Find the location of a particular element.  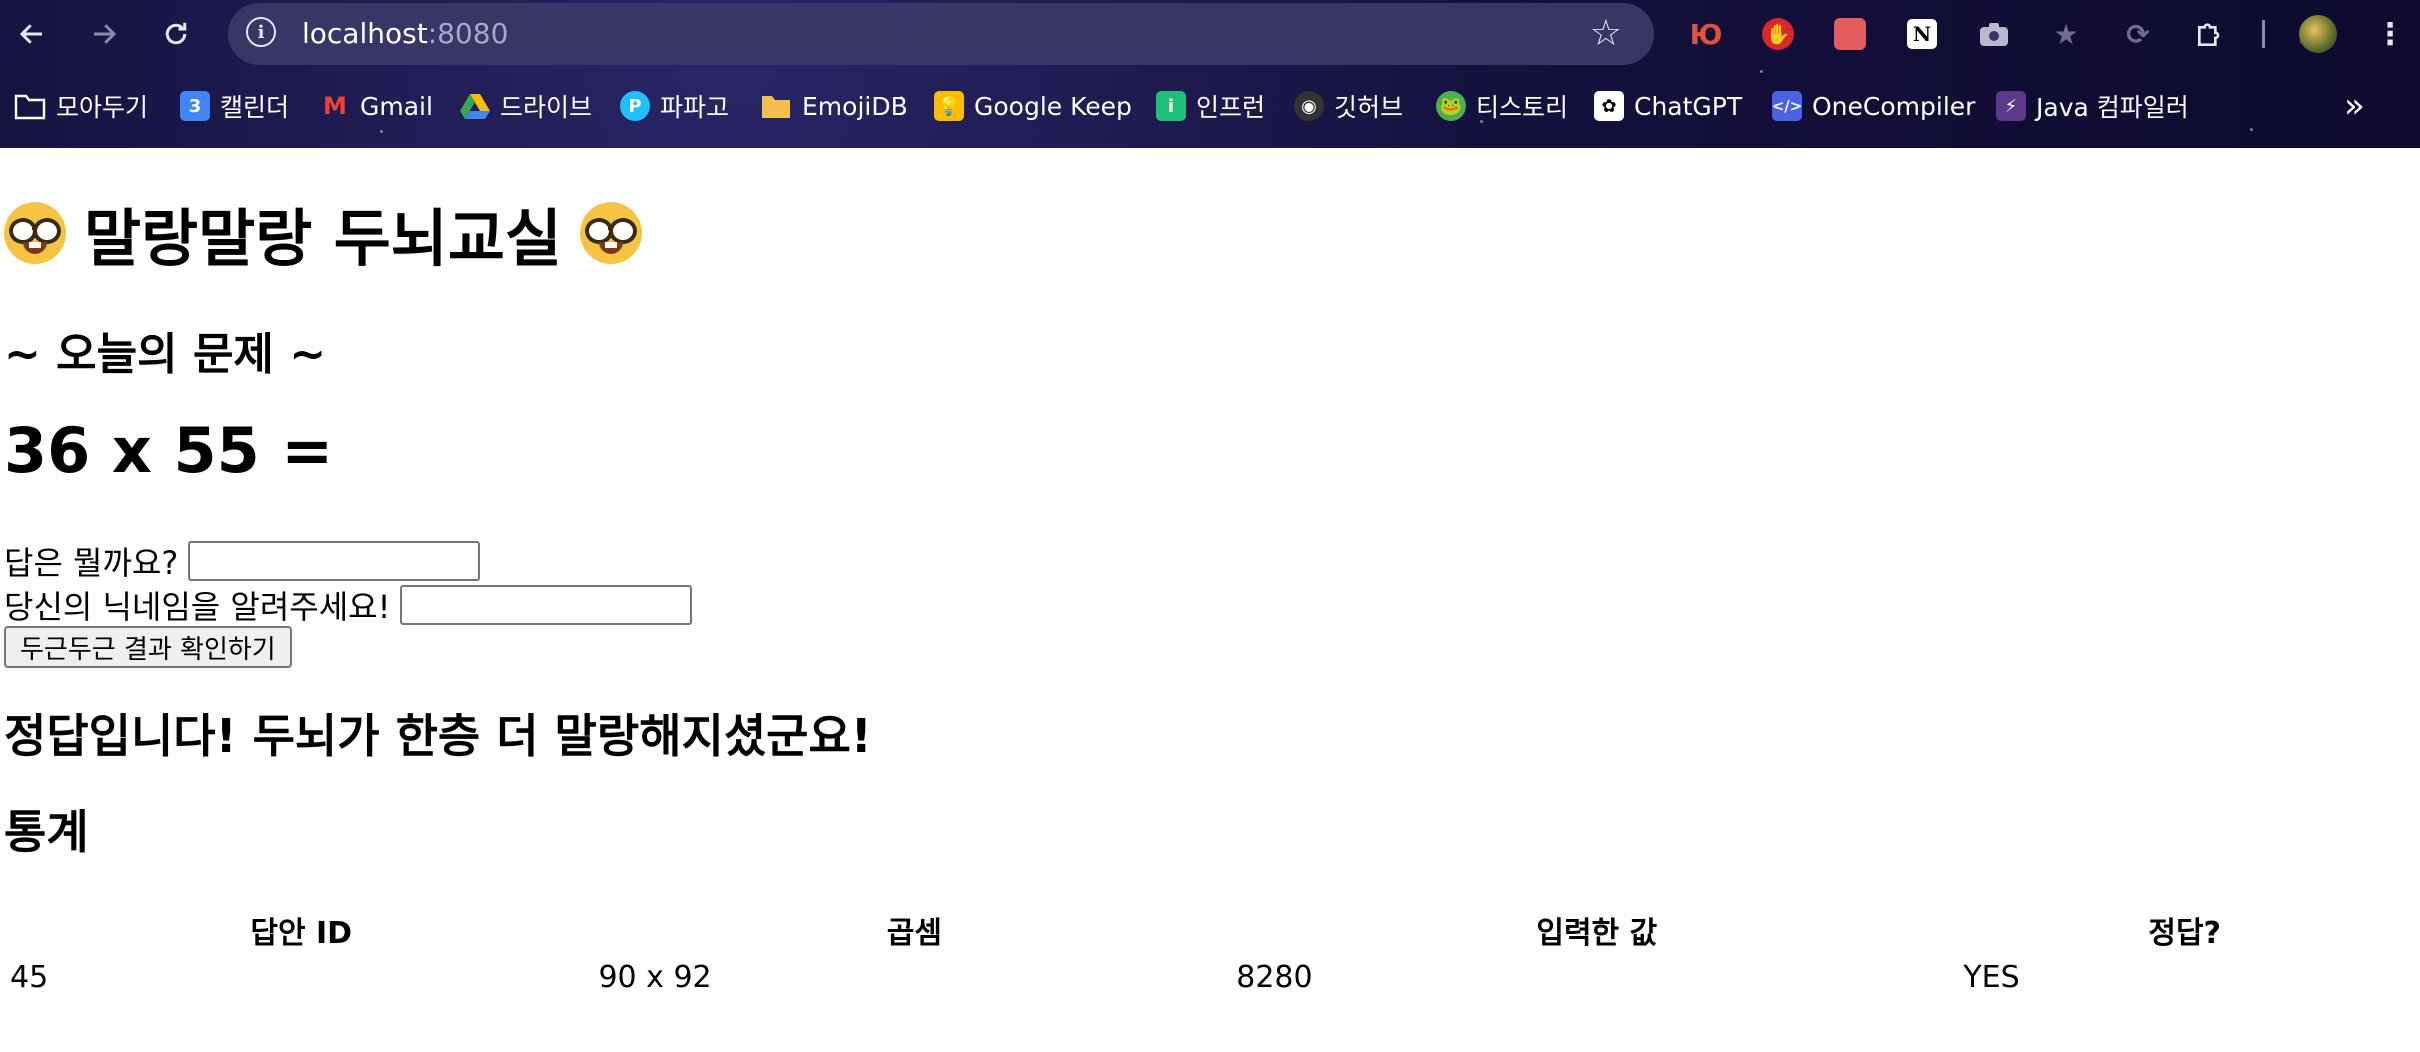

reload-icon is located at coordinates (176, 33).